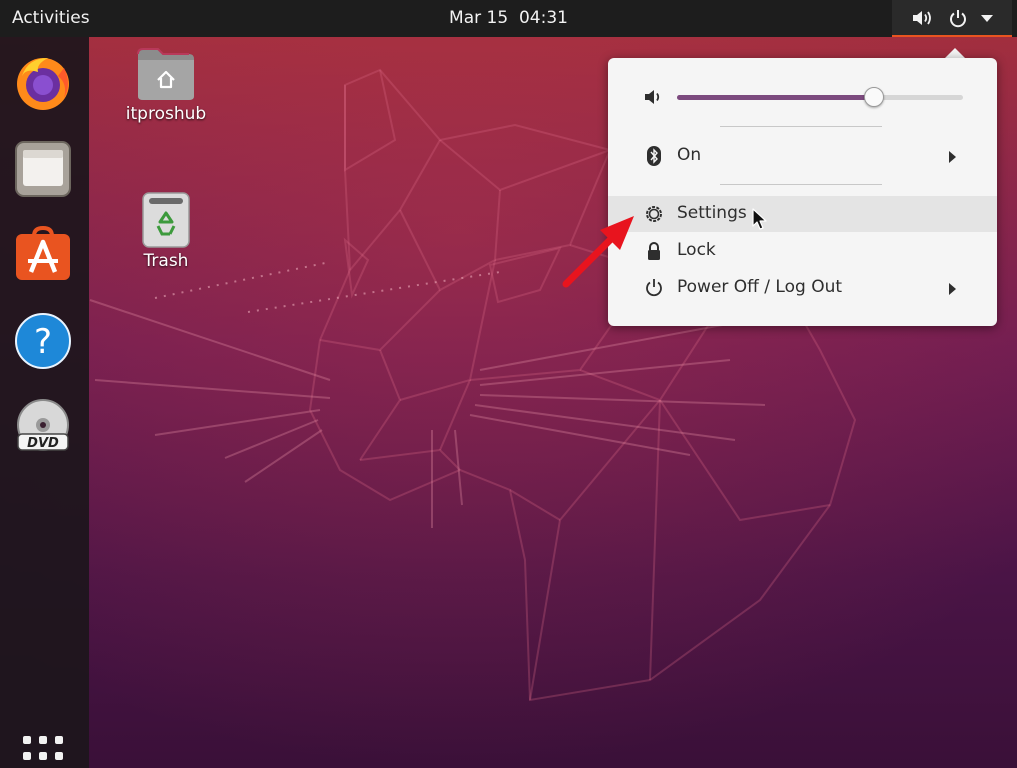 This screenshot has height=768, width=1017. What do you see at coordinates (987, 18) in the screenshot?
I see `chevron-down-icon` at bounding box center [987, 18].